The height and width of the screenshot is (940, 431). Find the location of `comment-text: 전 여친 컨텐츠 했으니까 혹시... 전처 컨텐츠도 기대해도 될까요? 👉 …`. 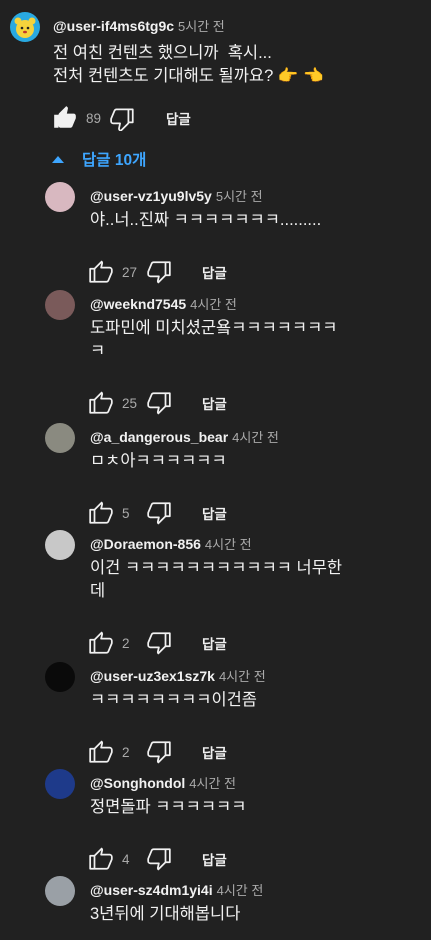

comment-text: 전 여친 컨텐츠 했으니까 혹시... 전처 컨텐츠도 기대해도 될까요? 👉 … is located at coordinates (188, 64).